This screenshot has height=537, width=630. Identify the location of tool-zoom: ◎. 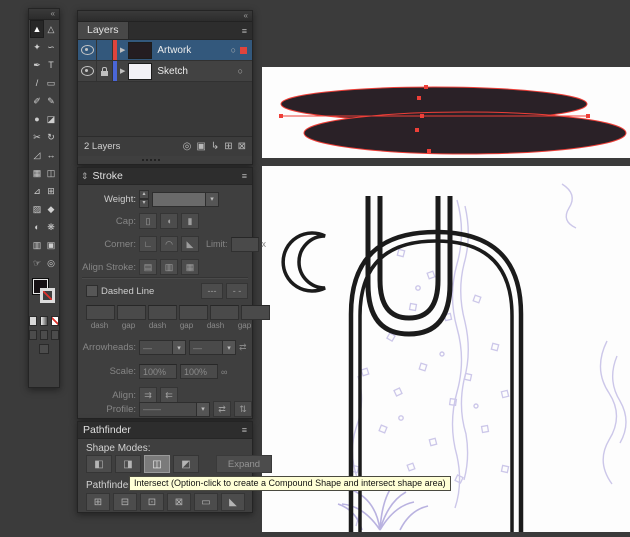
(51, 263).